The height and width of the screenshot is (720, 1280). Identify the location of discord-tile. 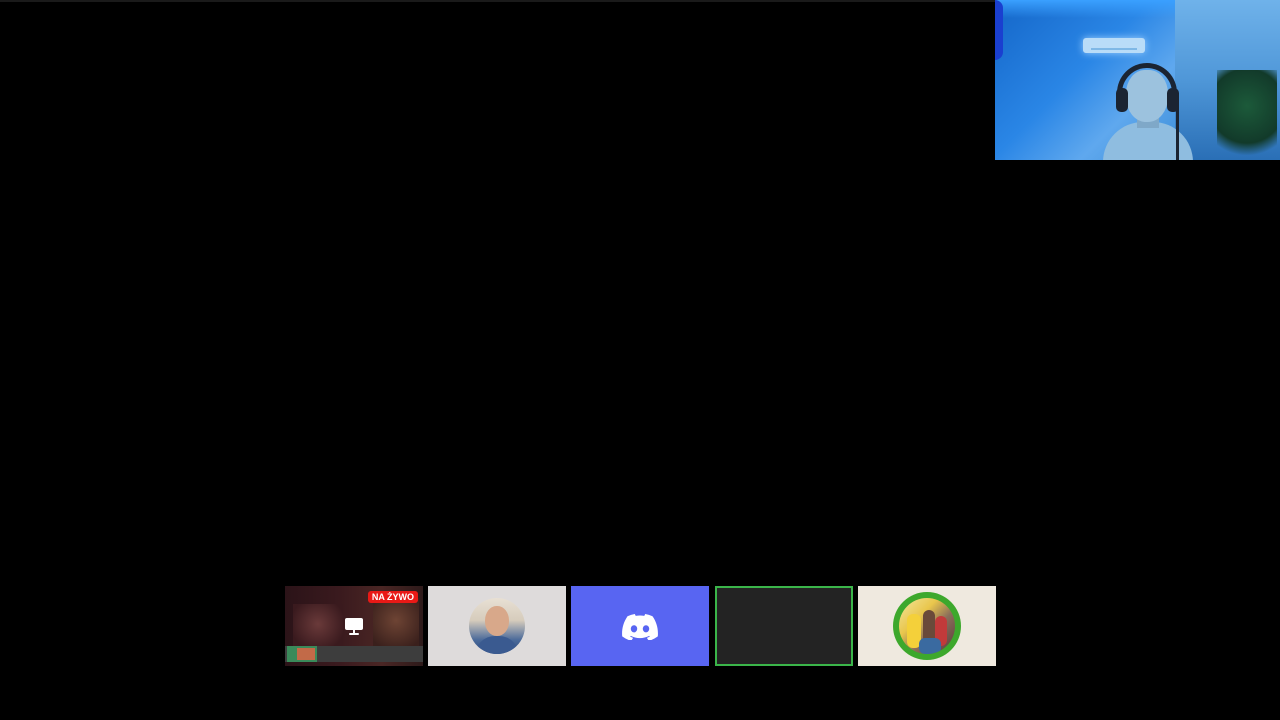
(640, 626).